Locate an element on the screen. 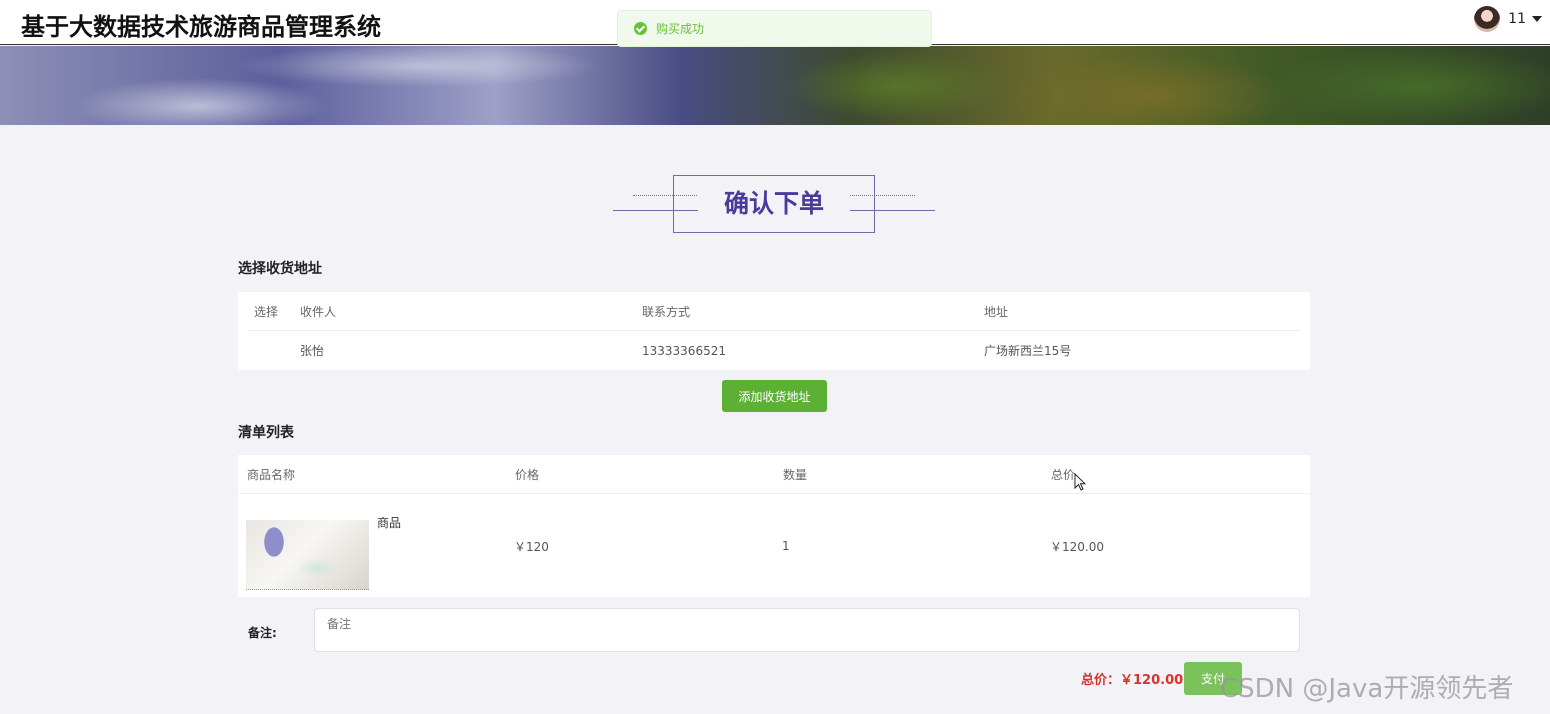  address-table-header: 选择 收件人 联系方式 地址 is located at coordinates (774, 311).